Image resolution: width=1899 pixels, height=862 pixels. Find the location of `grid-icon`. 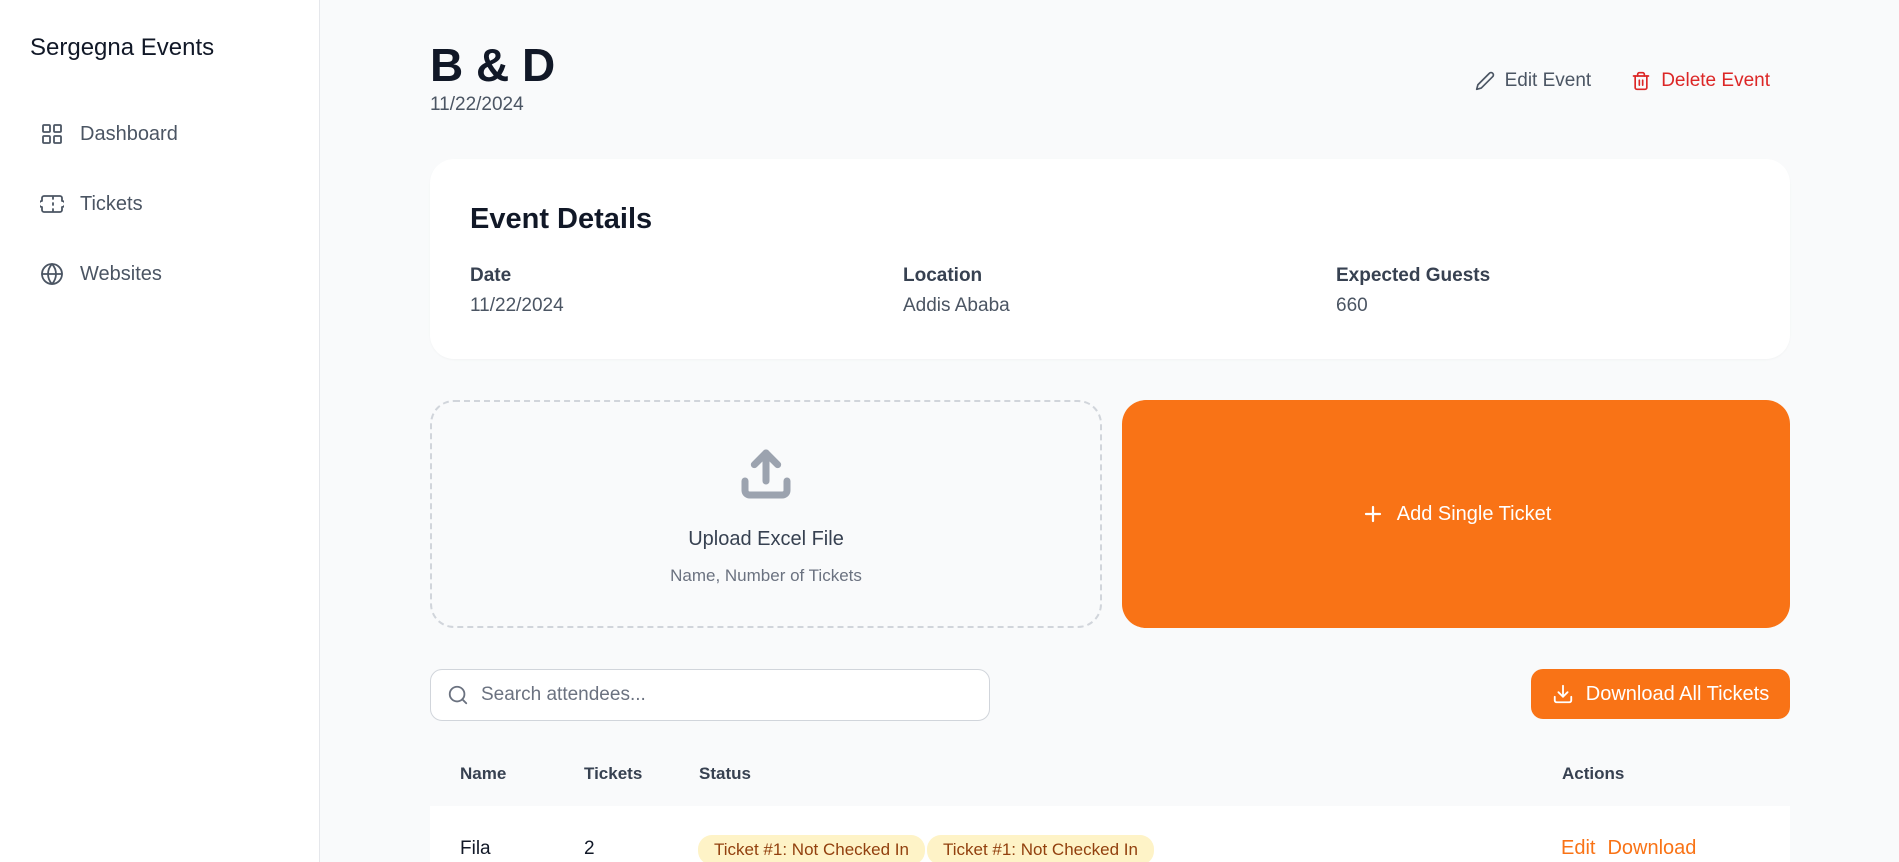

grid-icon is located at coordinates (52, 134).